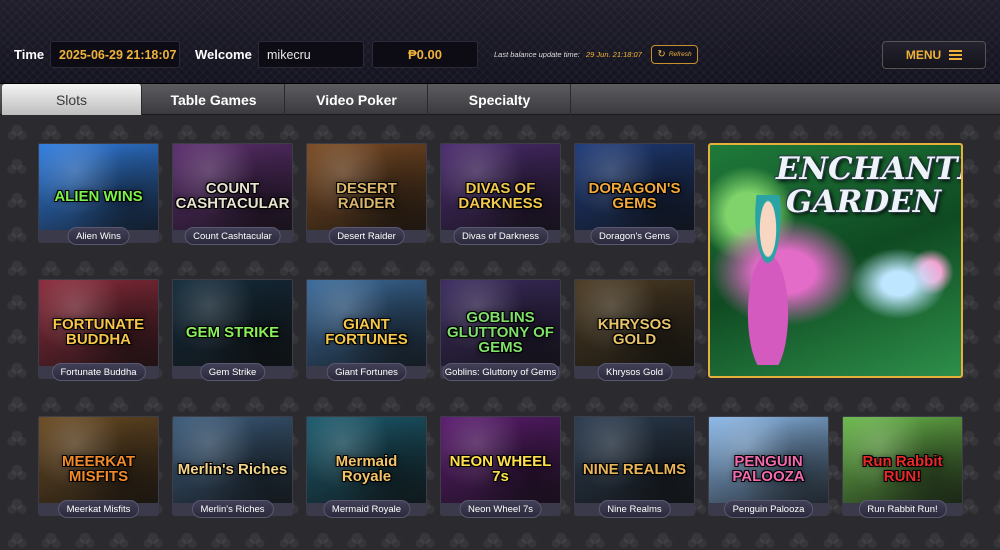 The height and width of the screenshot is (550, 1000). I want to click on game-name-label: Divas of Darkness, so click(500, 236).